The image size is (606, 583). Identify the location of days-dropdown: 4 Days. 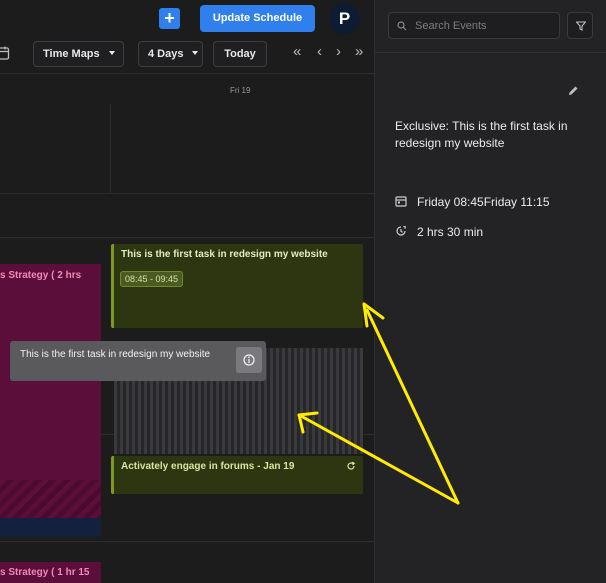
(170, 54).